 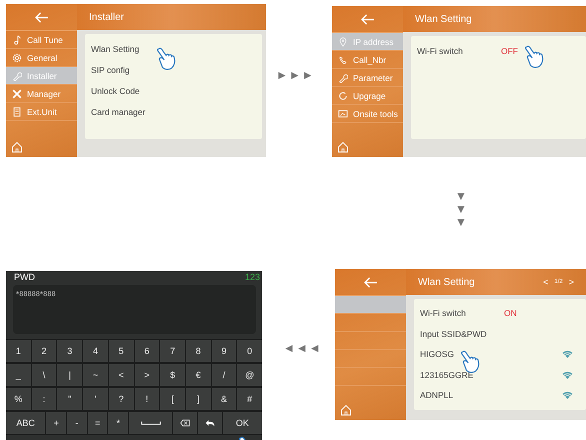 I want to click on keyboard-key: <, so click(x=121, y=375).